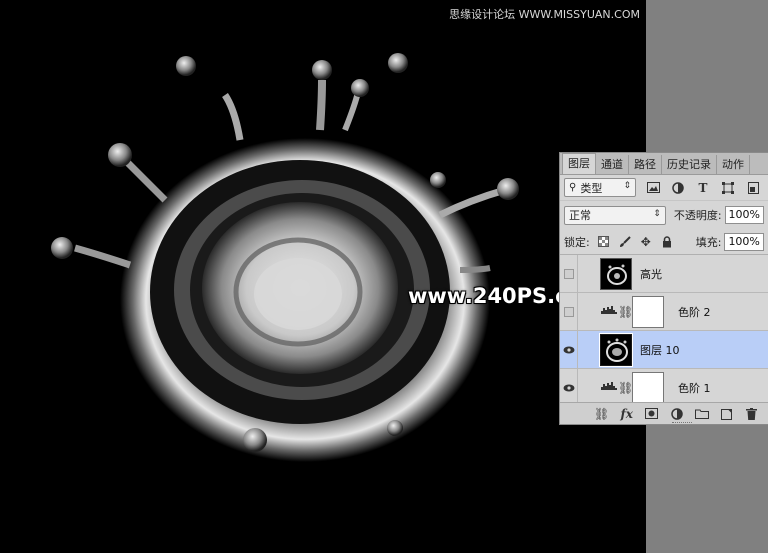 Image resolution: width=768 pixels, height=553 pixels. I want to click on blend-mode-value: 正常, so click(580, 215).